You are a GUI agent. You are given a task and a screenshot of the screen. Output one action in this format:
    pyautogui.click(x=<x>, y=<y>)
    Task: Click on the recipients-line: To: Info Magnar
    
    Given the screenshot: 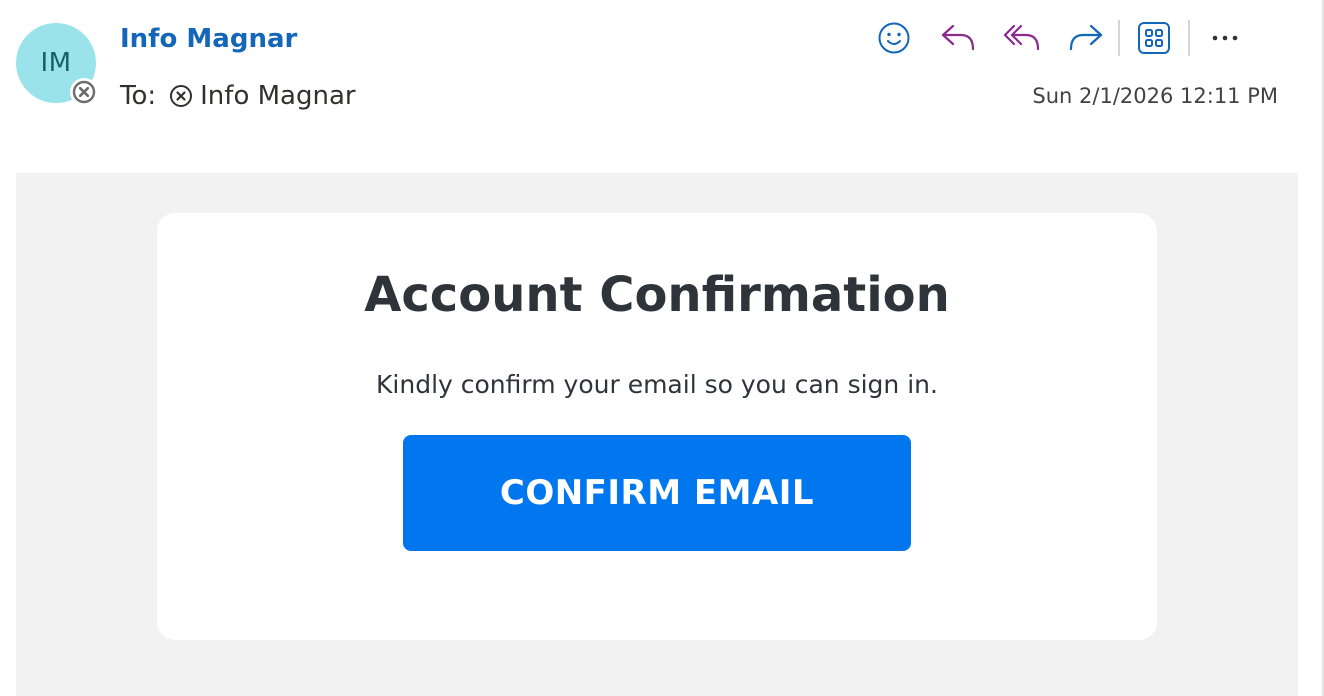 What is the action you would take?
    pyautogui.click(x=238, y=96)
    